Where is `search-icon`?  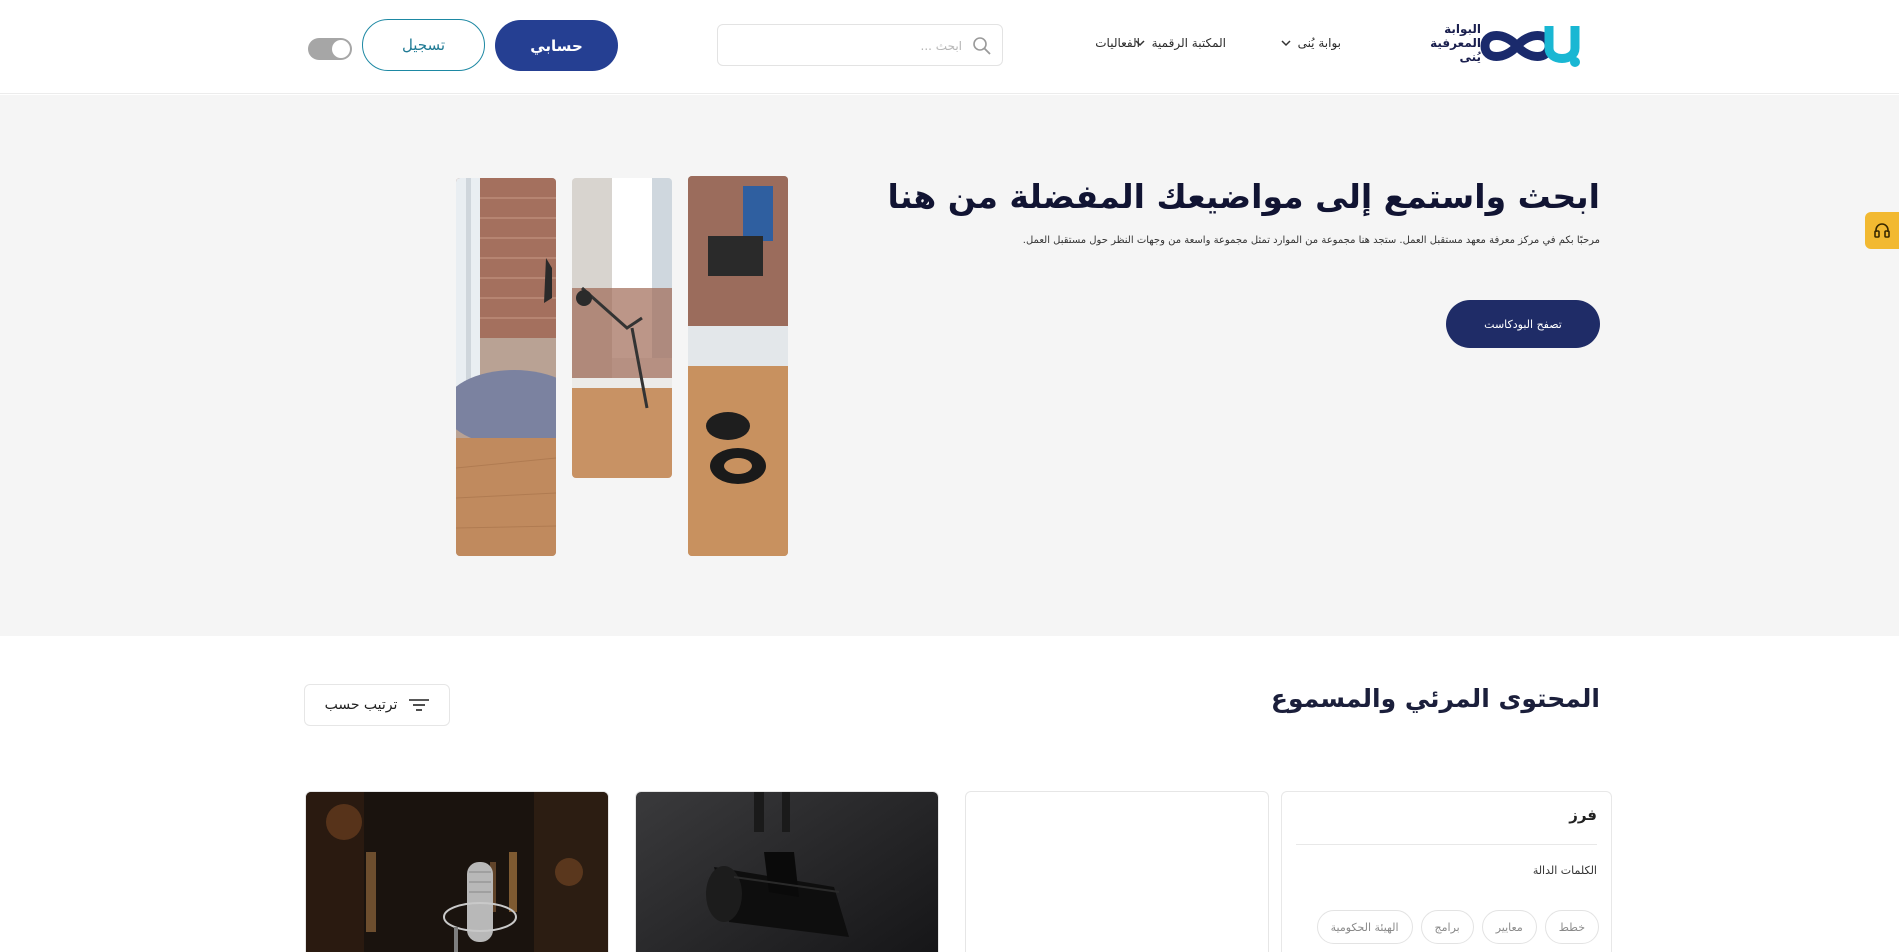
search-icon is located at coordinates (982, 46).